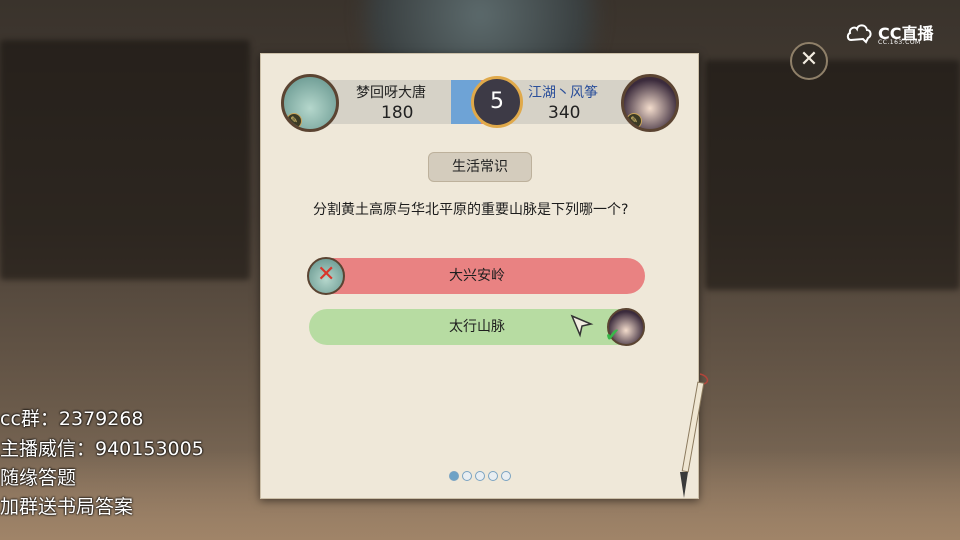 Image resolution: width=960 pixels, height=540 pixels. What do you see at coordinates (72, 419) in the screenshot?
I see `overlay-line-1: cc群：2379268` at bounding box center [72, 419].